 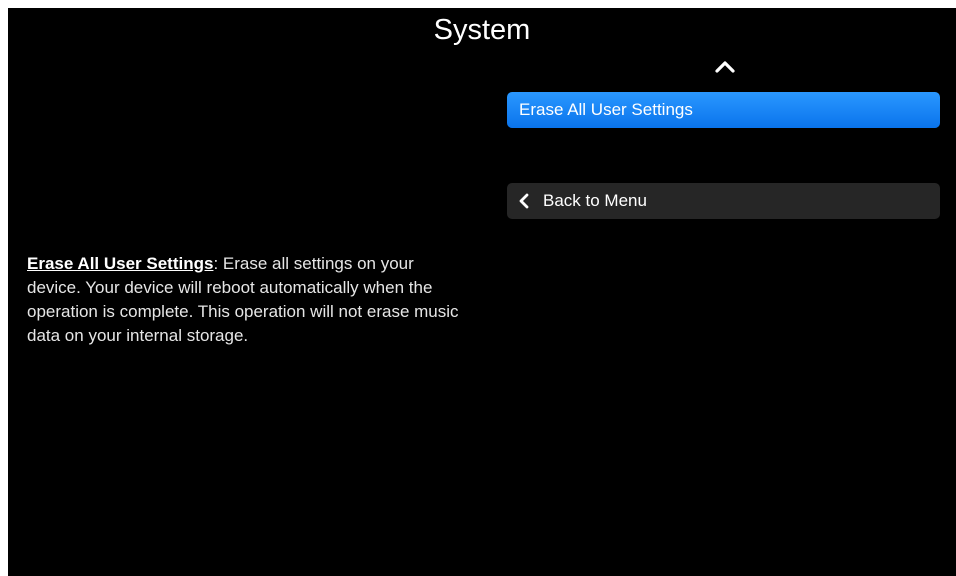 What do you see at coordinates (120, 263) in the screenshot?
I see `description-term: Erase All User Settings` at bounding box center [120, 263].